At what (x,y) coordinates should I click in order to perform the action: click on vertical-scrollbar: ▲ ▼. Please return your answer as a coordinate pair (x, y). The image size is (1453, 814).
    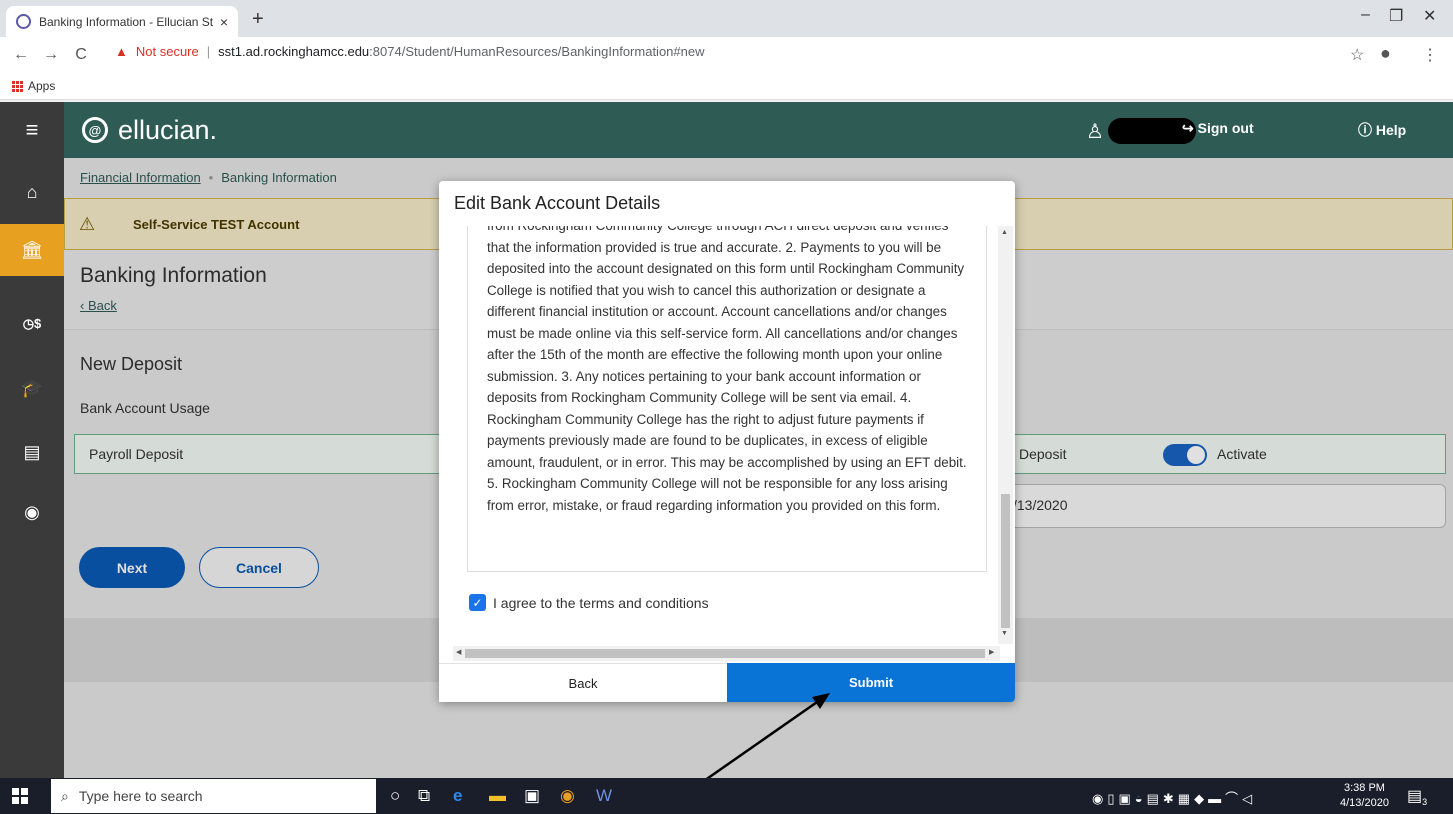
    Looking at the image, I should click on (1005, 435).